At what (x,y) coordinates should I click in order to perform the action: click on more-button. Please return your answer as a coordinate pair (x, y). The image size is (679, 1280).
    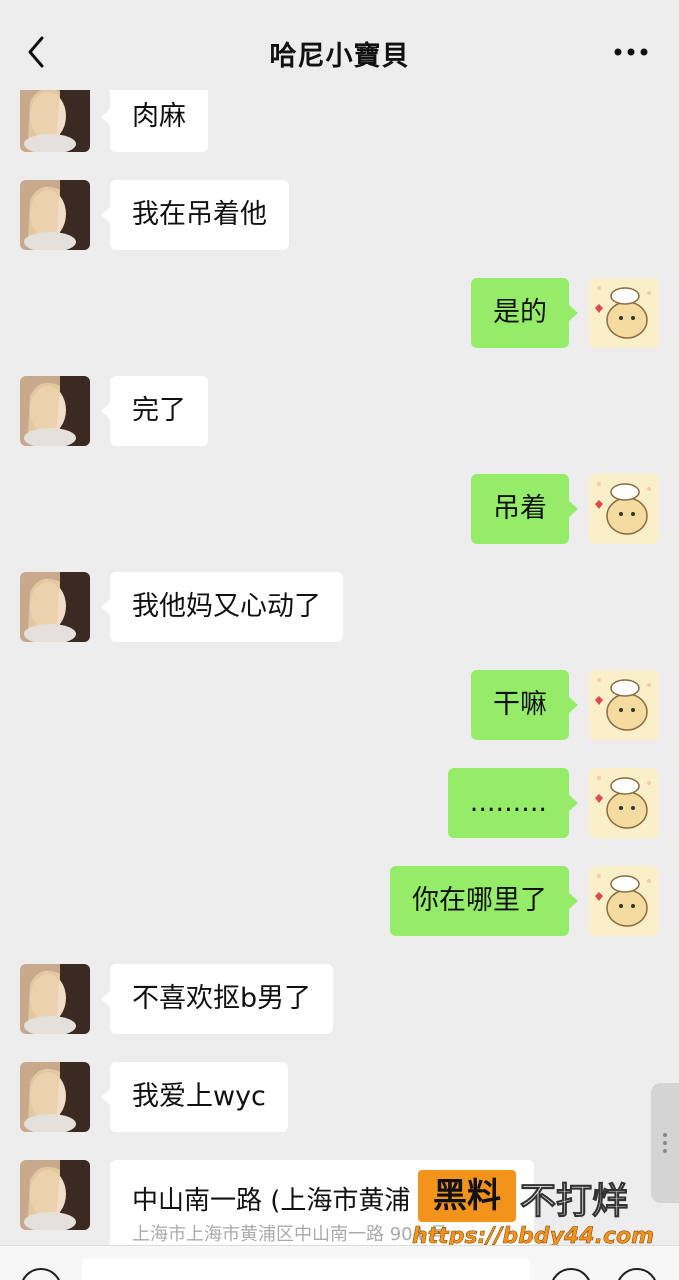
    Looking at the image, I should click on (631, 51).